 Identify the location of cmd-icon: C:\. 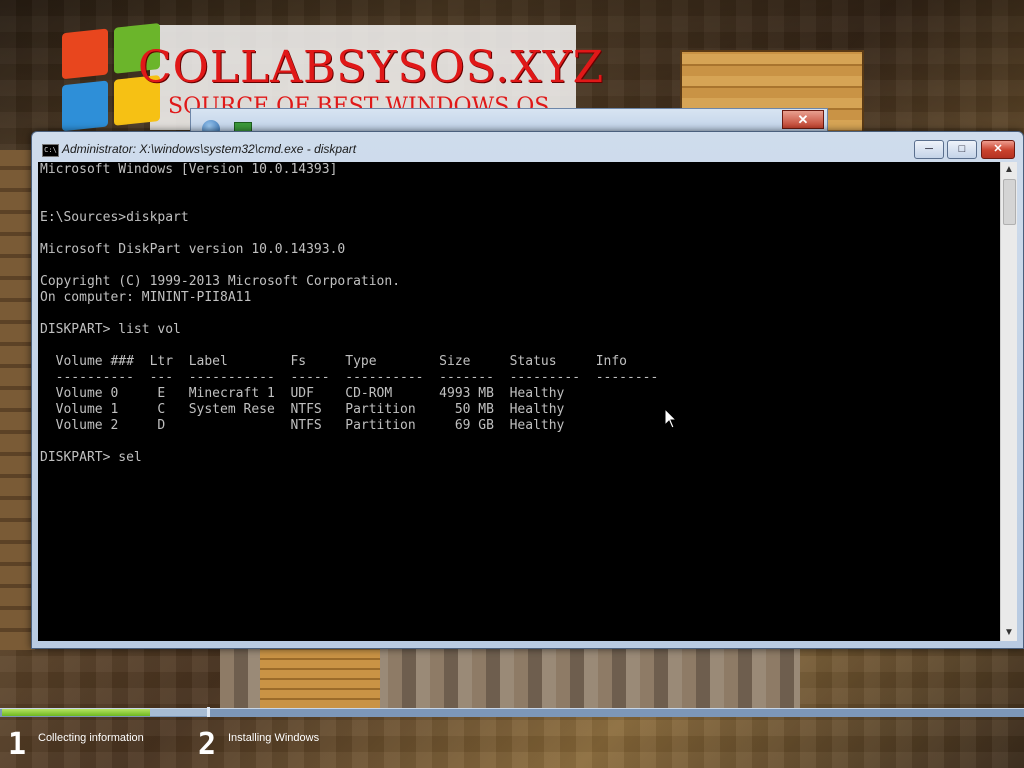
(50, 150).